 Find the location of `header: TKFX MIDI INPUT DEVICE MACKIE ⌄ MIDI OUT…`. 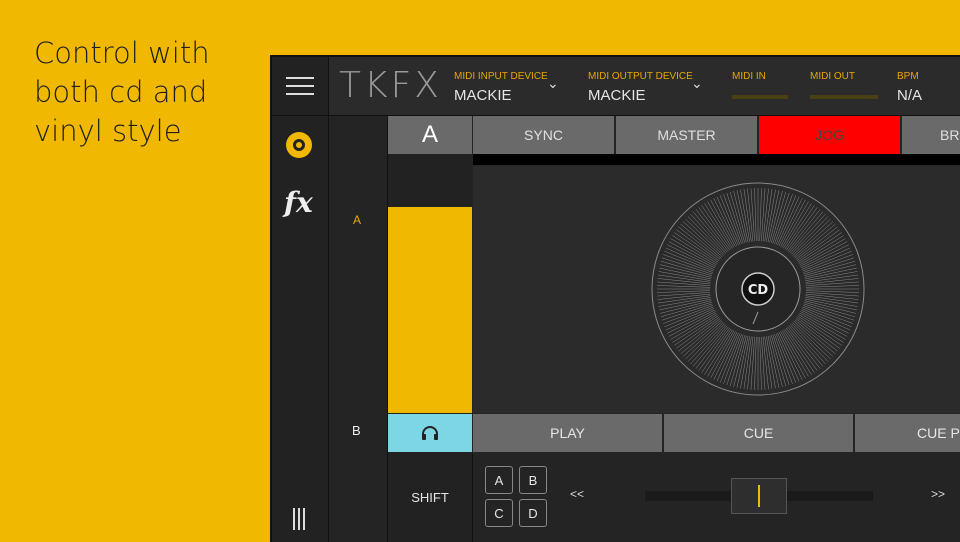

header: TKFX MIDI INPUT DEVICE MACKIE ⌄ MIDI OUT… is located at coordinates (644, 86).